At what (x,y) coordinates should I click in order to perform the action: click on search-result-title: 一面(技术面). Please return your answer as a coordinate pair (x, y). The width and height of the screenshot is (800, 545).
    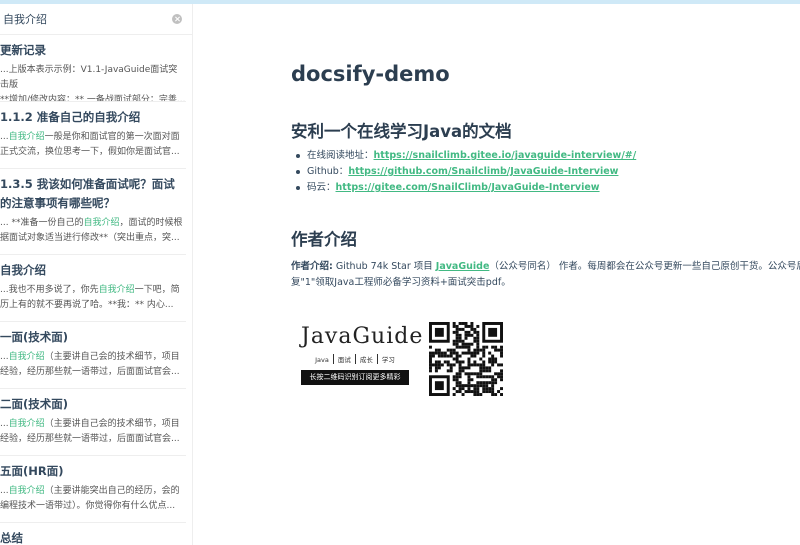
    Looking at the image, I should click on (34, 337).